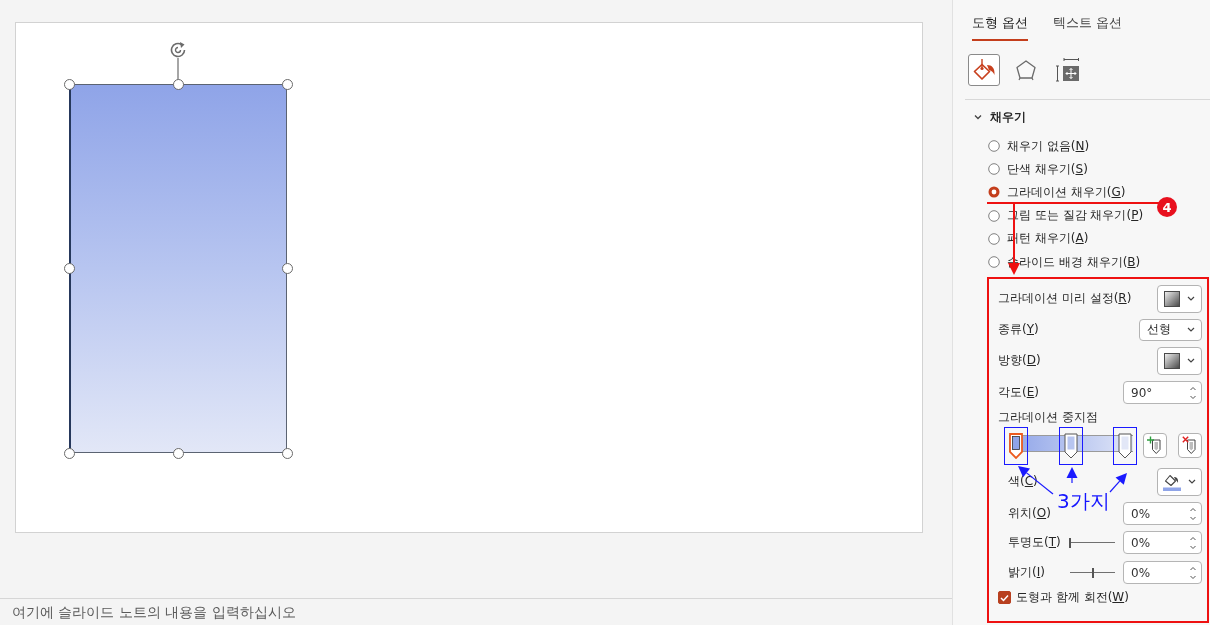 This screenshot has height=625, width=1210. What do you see at coordinates (1018, 393) in the screenshot?
I see `field-label: 각도(E)` at bounding box center [1018, 393].